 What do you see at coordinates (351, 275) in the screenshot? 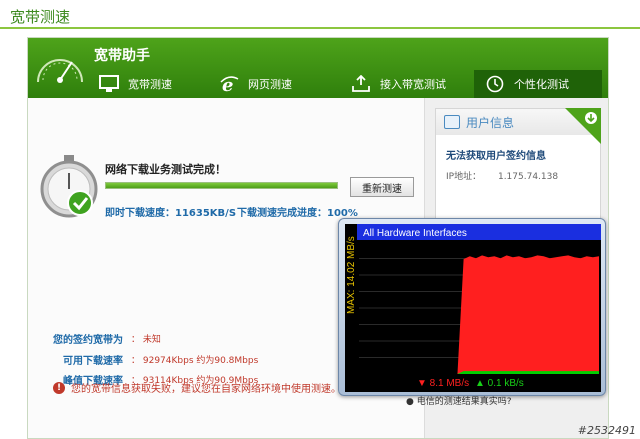
I see `monitor-max-label: MAX: 14.02 MB/s` at bounding box center [351, 275].